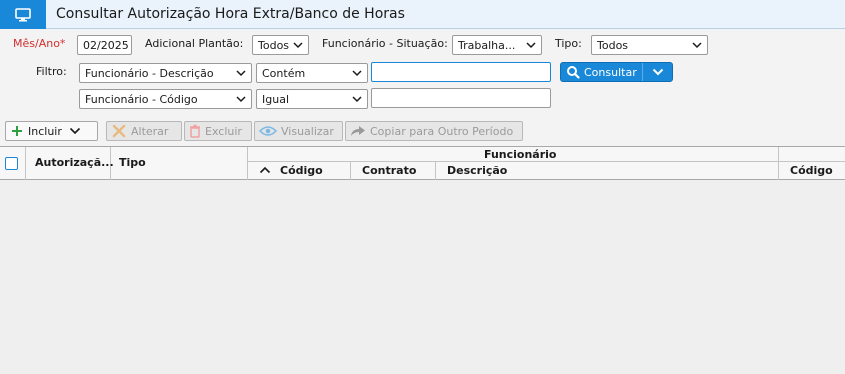 This screenshot has height=374, width=845. I want to click on tools-icon, so click(119, 131).